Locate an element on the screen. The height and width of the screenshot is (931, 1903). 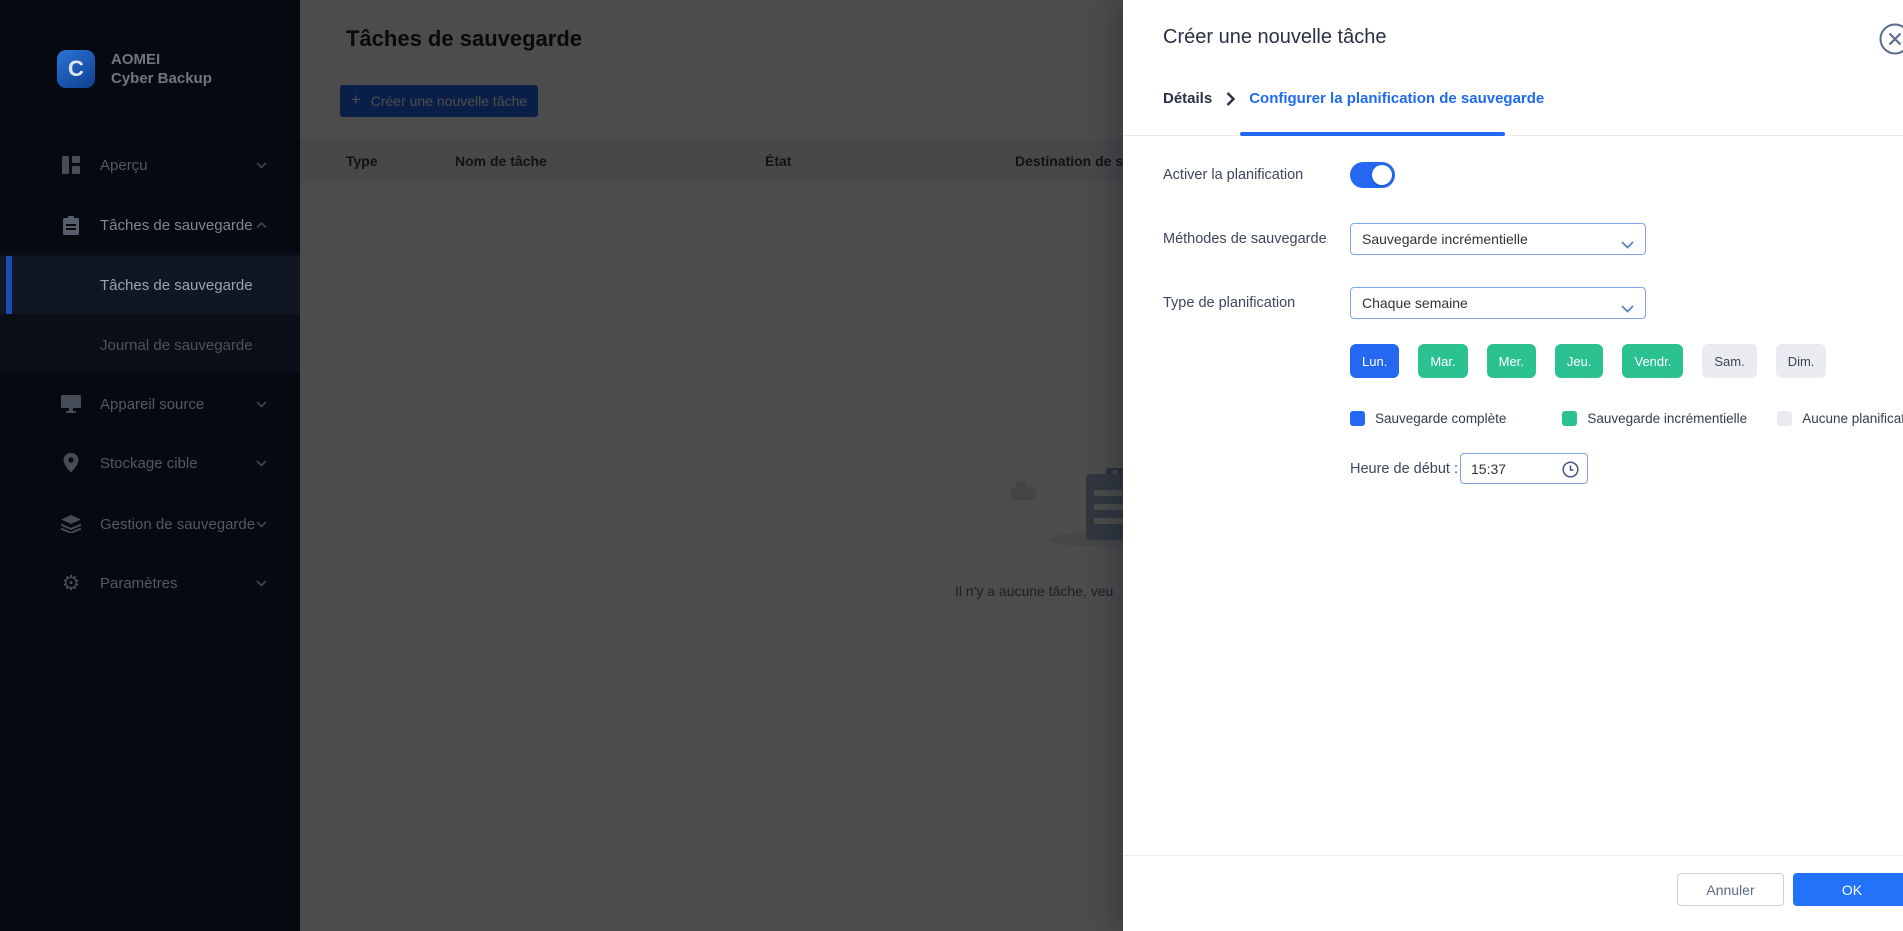
start-time-label: Heure de début : is located at coordinates (1404, 469).